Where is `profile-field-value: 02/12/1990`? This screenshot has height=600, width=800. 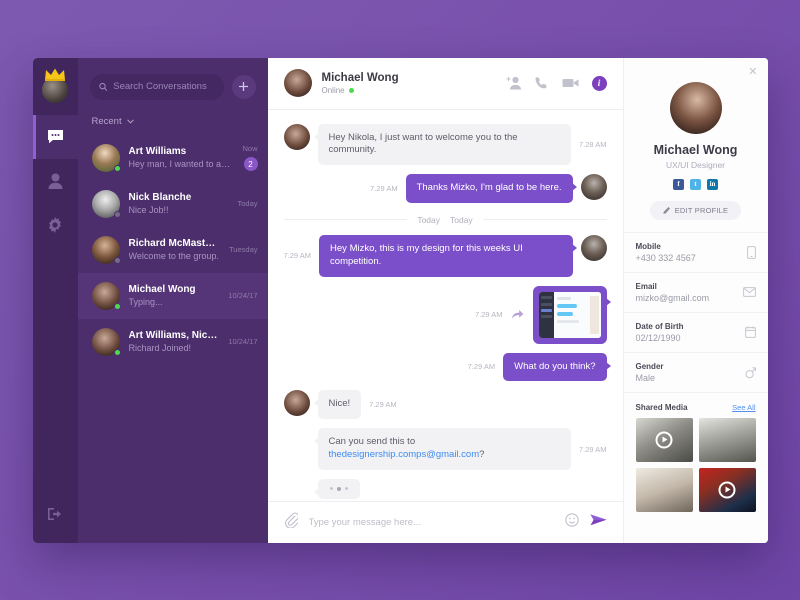
profile-field-value: 02/12/1990 is located at coordinates (658, 337).